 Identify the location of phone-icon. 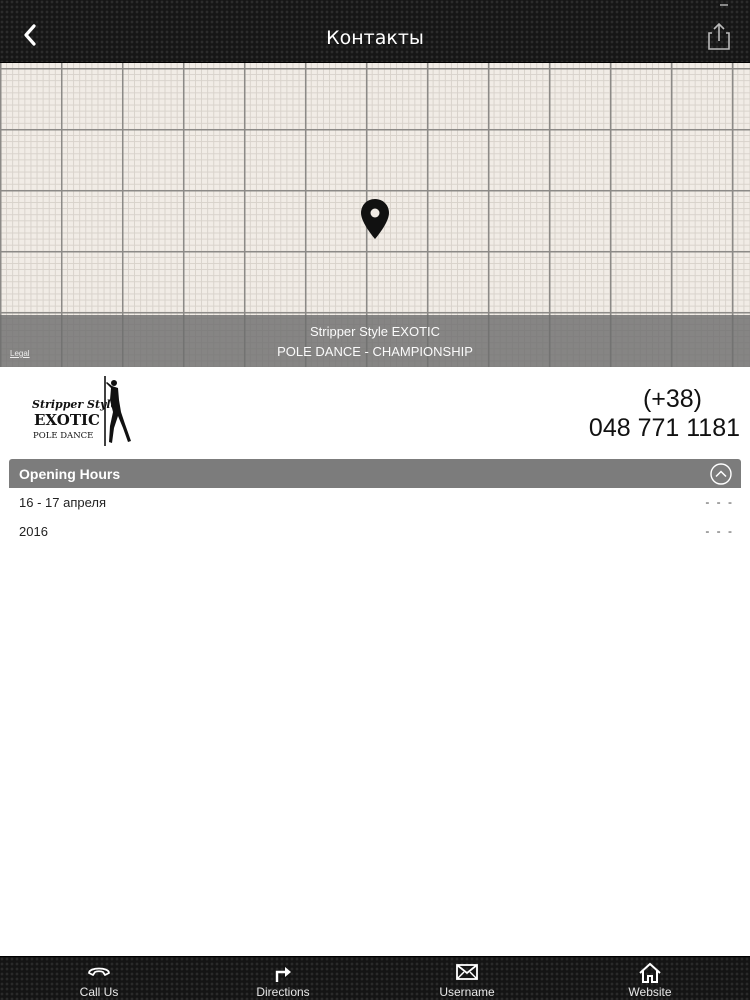
(99, 971).